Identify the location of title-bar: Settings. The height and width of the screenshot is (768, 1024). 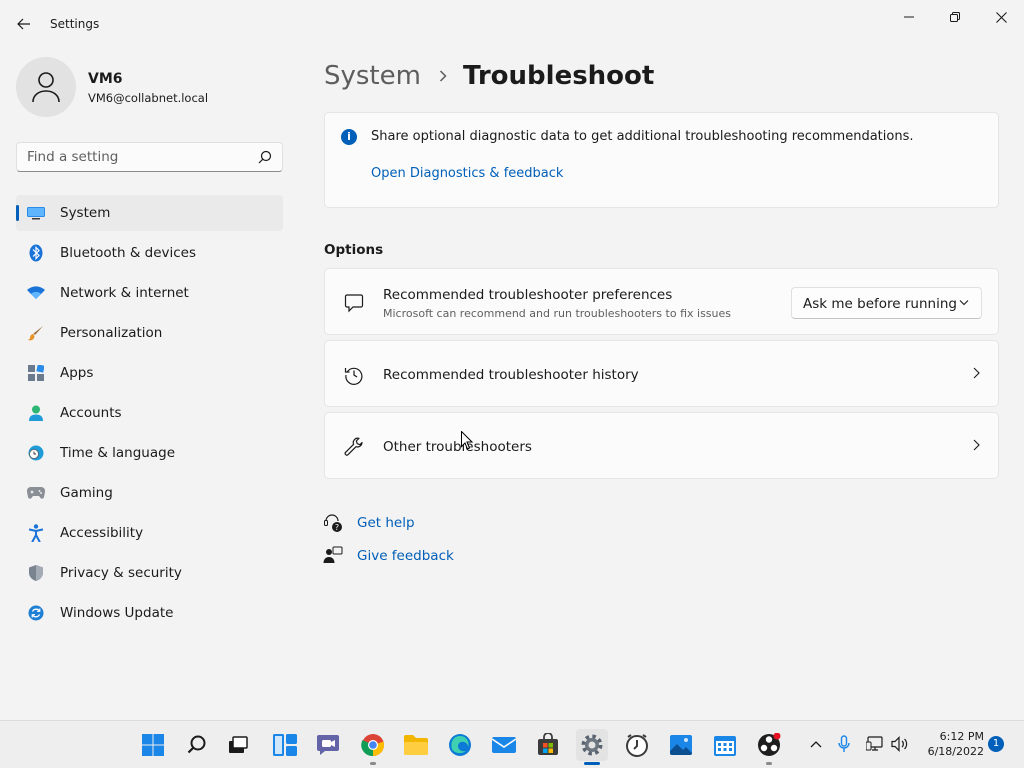
(512, 24).